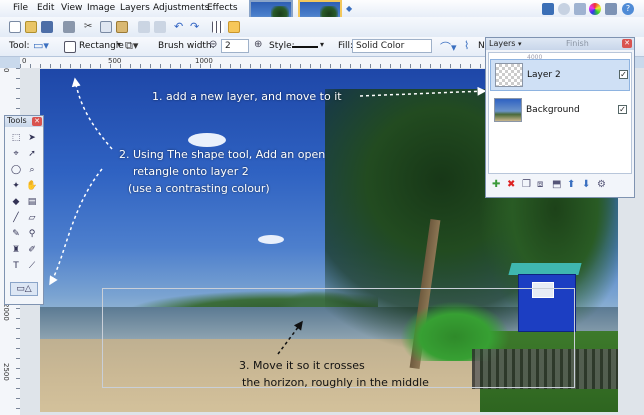 Image resolution: width=644 pixels, height=415 pixels. Describe the element at coordinates (544, 75) in the screenshot. I see `layer-name: Layer 2` at that location.